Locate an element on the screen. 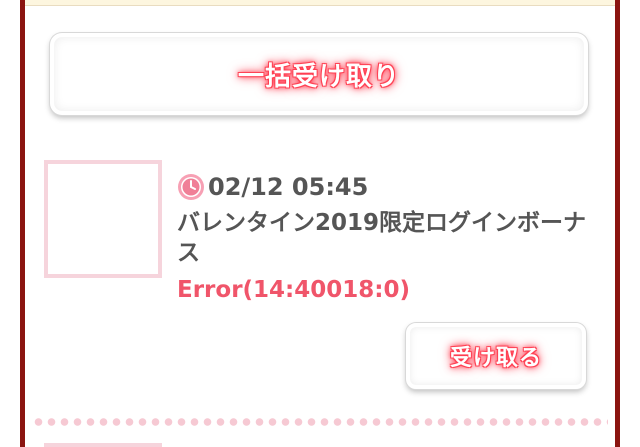 This screenshot has width=640, height=447. panel-border-right is located at coordinates (617, 223).